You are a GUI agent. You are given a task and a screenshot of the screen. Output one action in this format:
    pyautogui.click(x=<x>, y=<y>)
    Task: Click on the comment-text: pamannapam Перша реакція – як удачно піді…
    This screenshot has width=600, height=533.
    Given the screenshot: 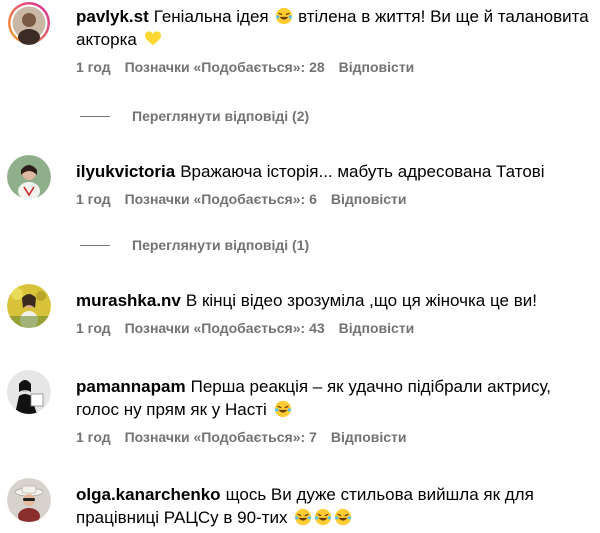 What is the action you would take?
    pyautogui.click(x=313, y=398)
    